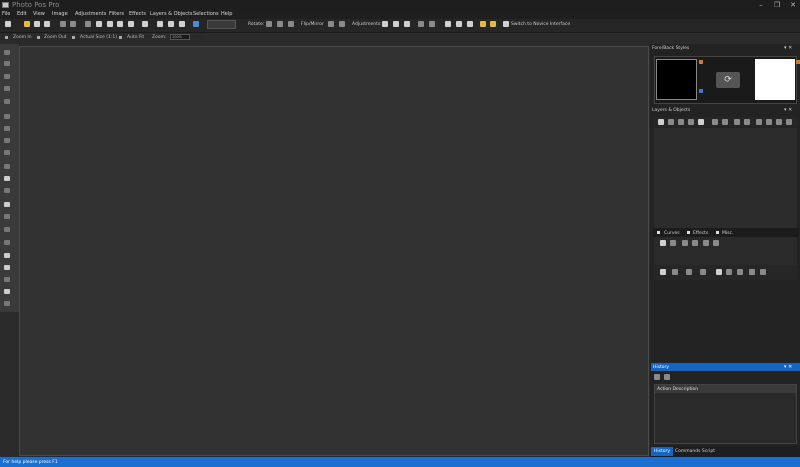  I want to click on zoom-in-icon, so click(6, 37).